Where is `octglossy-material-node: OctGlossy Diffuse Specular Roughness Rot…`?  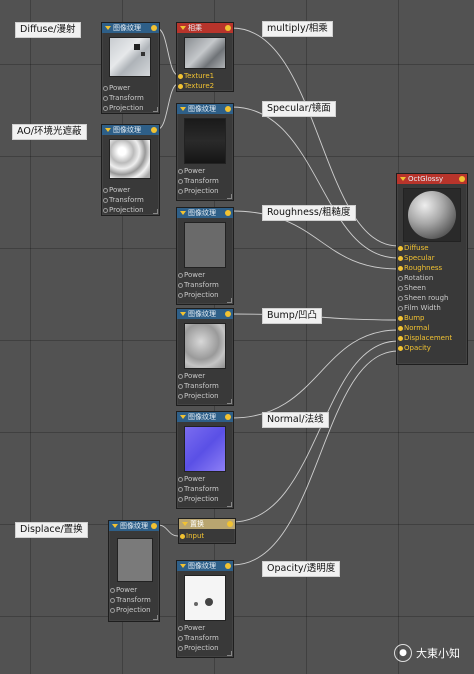 octglossy-material-node: OctGlossy Diffuse Specular Roughness Rot… is located at coordinates (432, 269).